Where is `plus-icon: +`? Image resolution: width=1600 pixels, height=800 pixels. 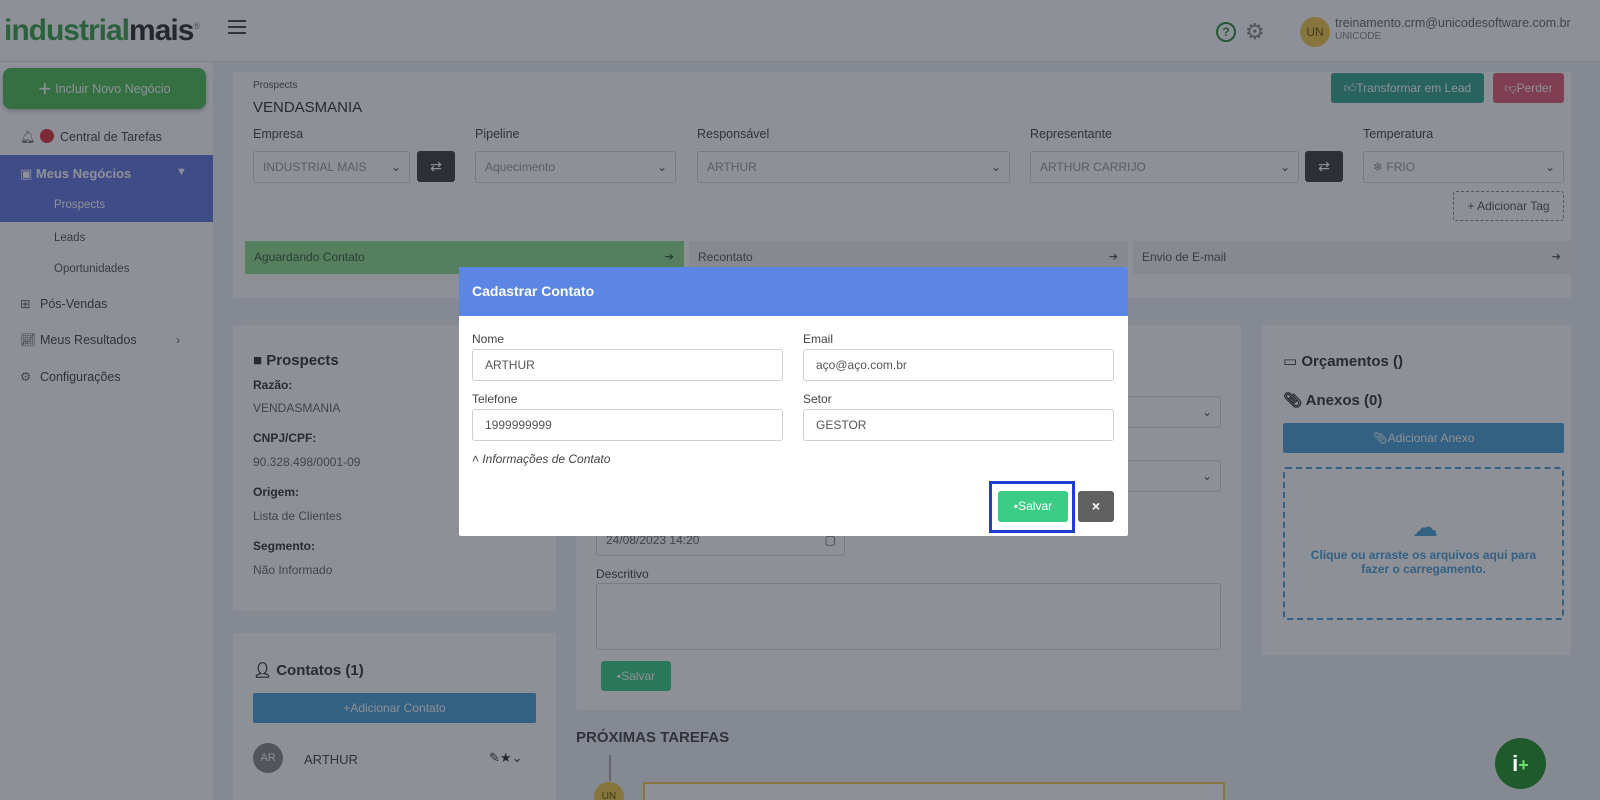 plus-icon: + is located at coordinates (1523, 765).